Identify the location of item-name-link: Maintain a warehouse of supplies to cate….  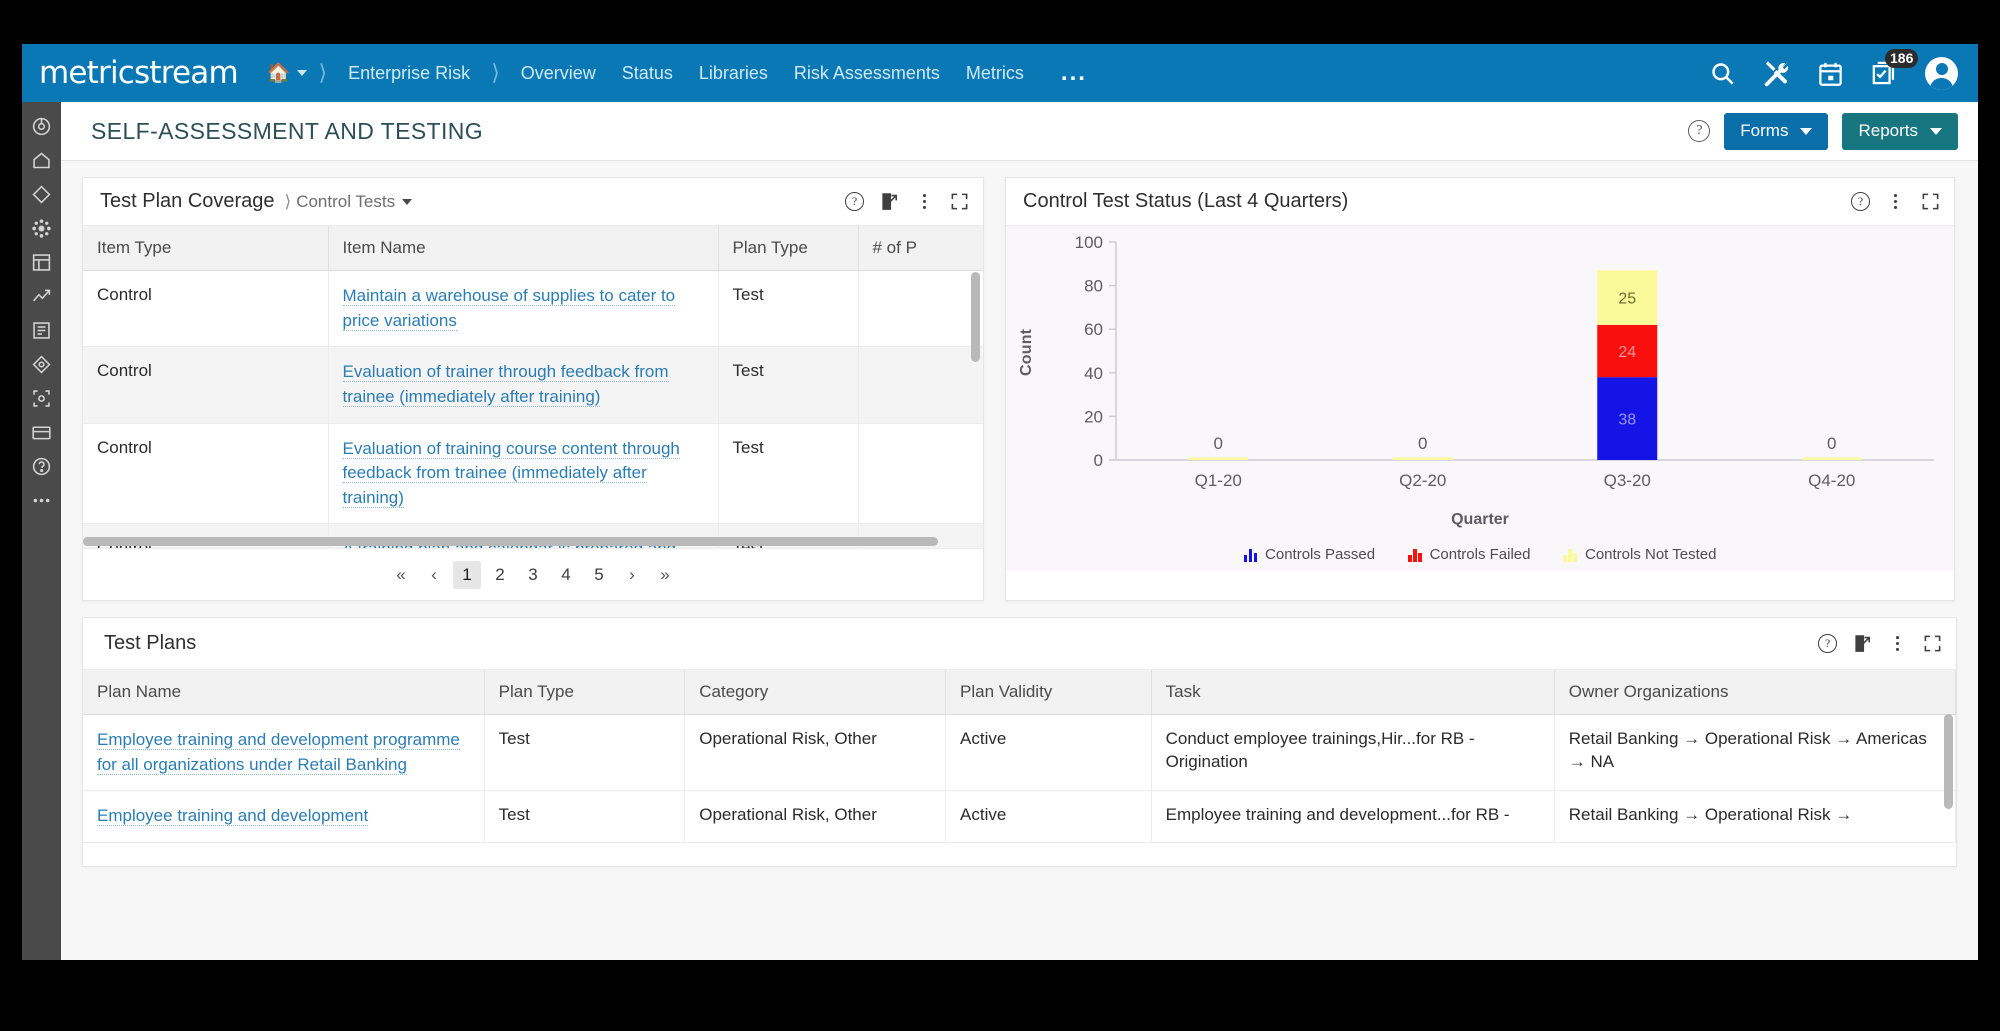
(509, 308).